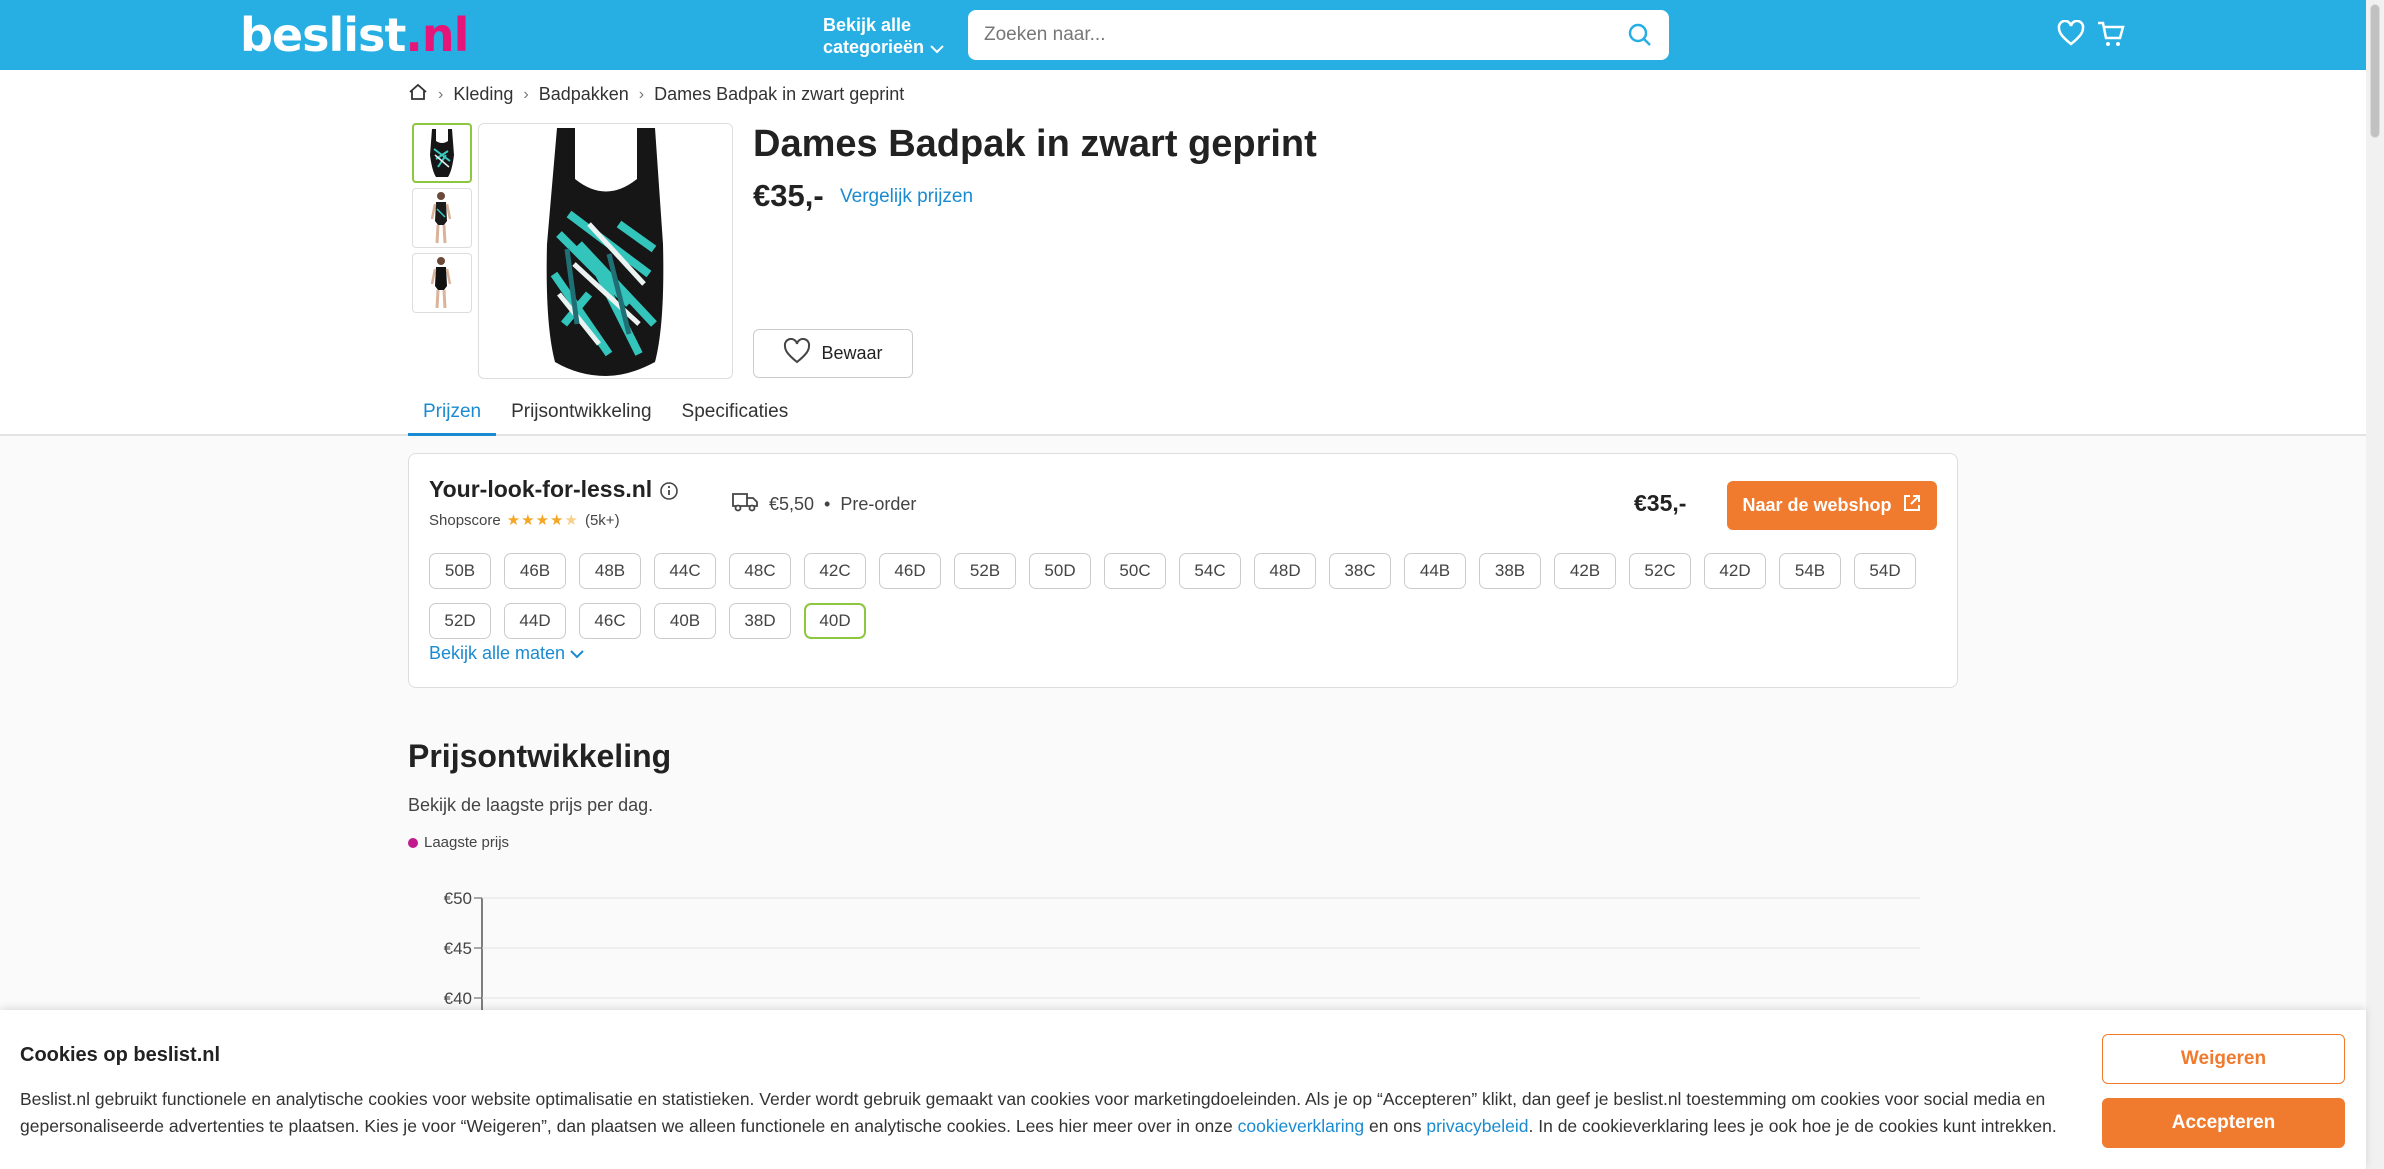 This screenshot has height=1169, width=2384. Describe the element at coordinates (610, 571) in the screenshot. I see `size-option: 48B` at that location.